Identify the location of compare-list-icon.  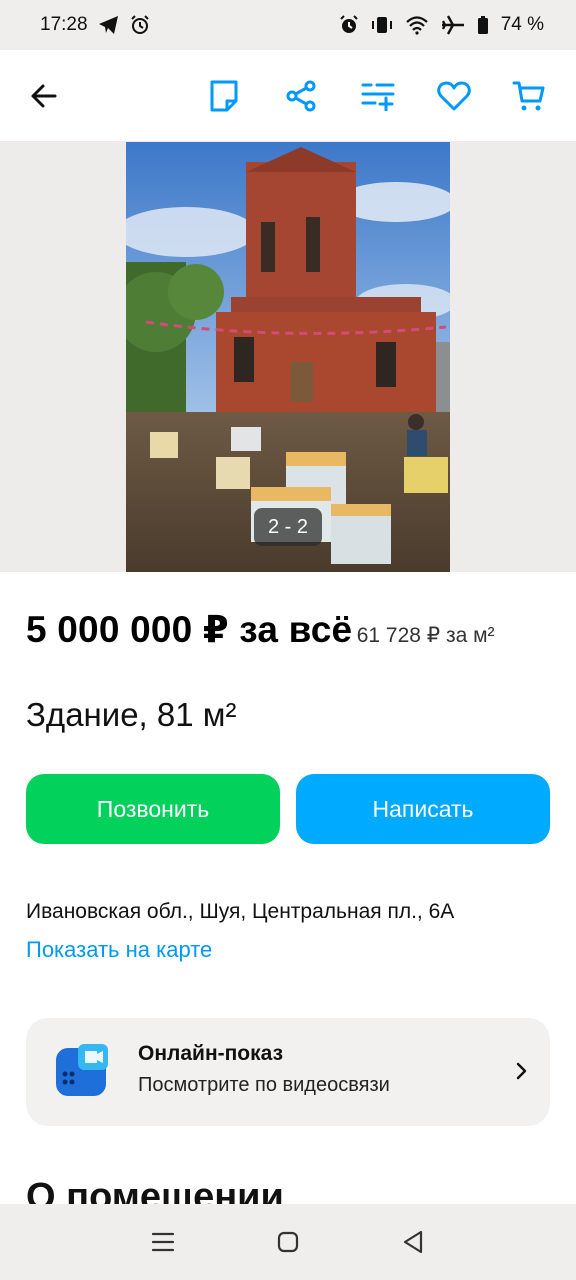
(378, 96).